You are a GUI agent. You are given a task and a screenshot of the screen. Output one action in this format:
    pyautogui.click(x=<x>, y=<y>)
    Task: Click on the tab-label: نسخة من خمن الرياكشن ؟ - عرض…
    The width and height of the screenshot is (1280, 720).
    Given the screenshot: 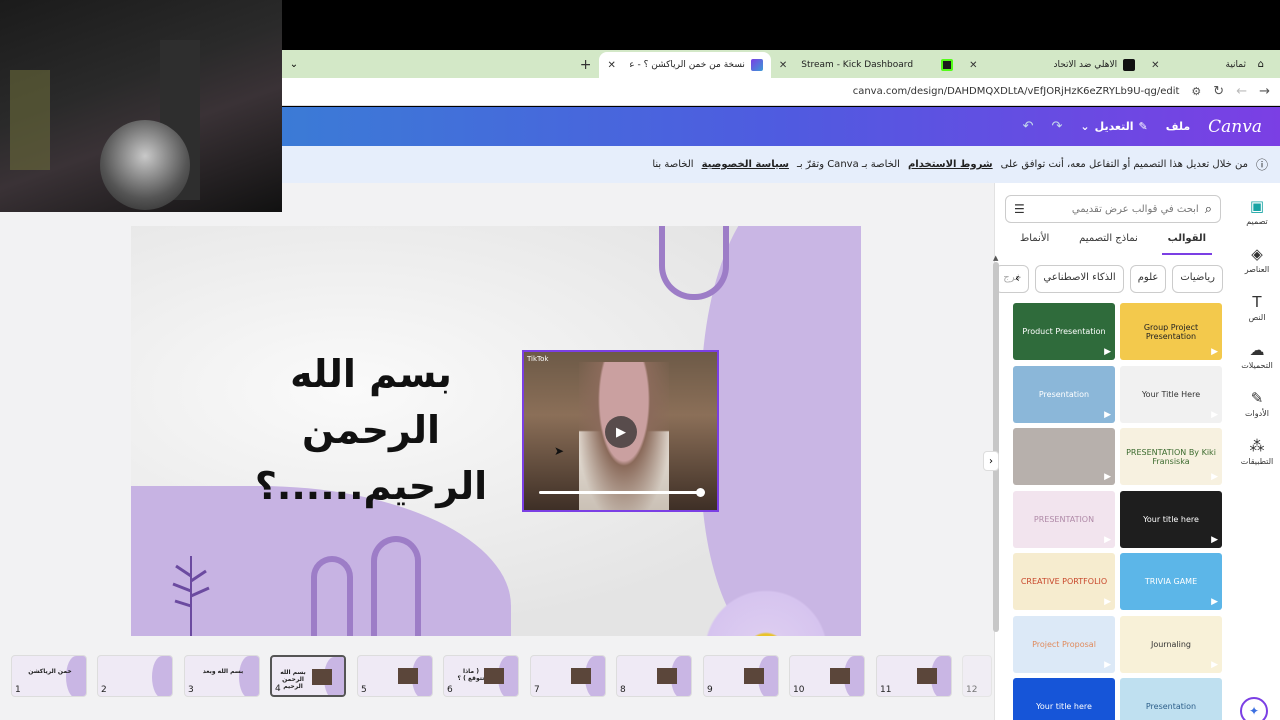 What is the action you would take?
    pyautogui.click(x=687, y=65)
    